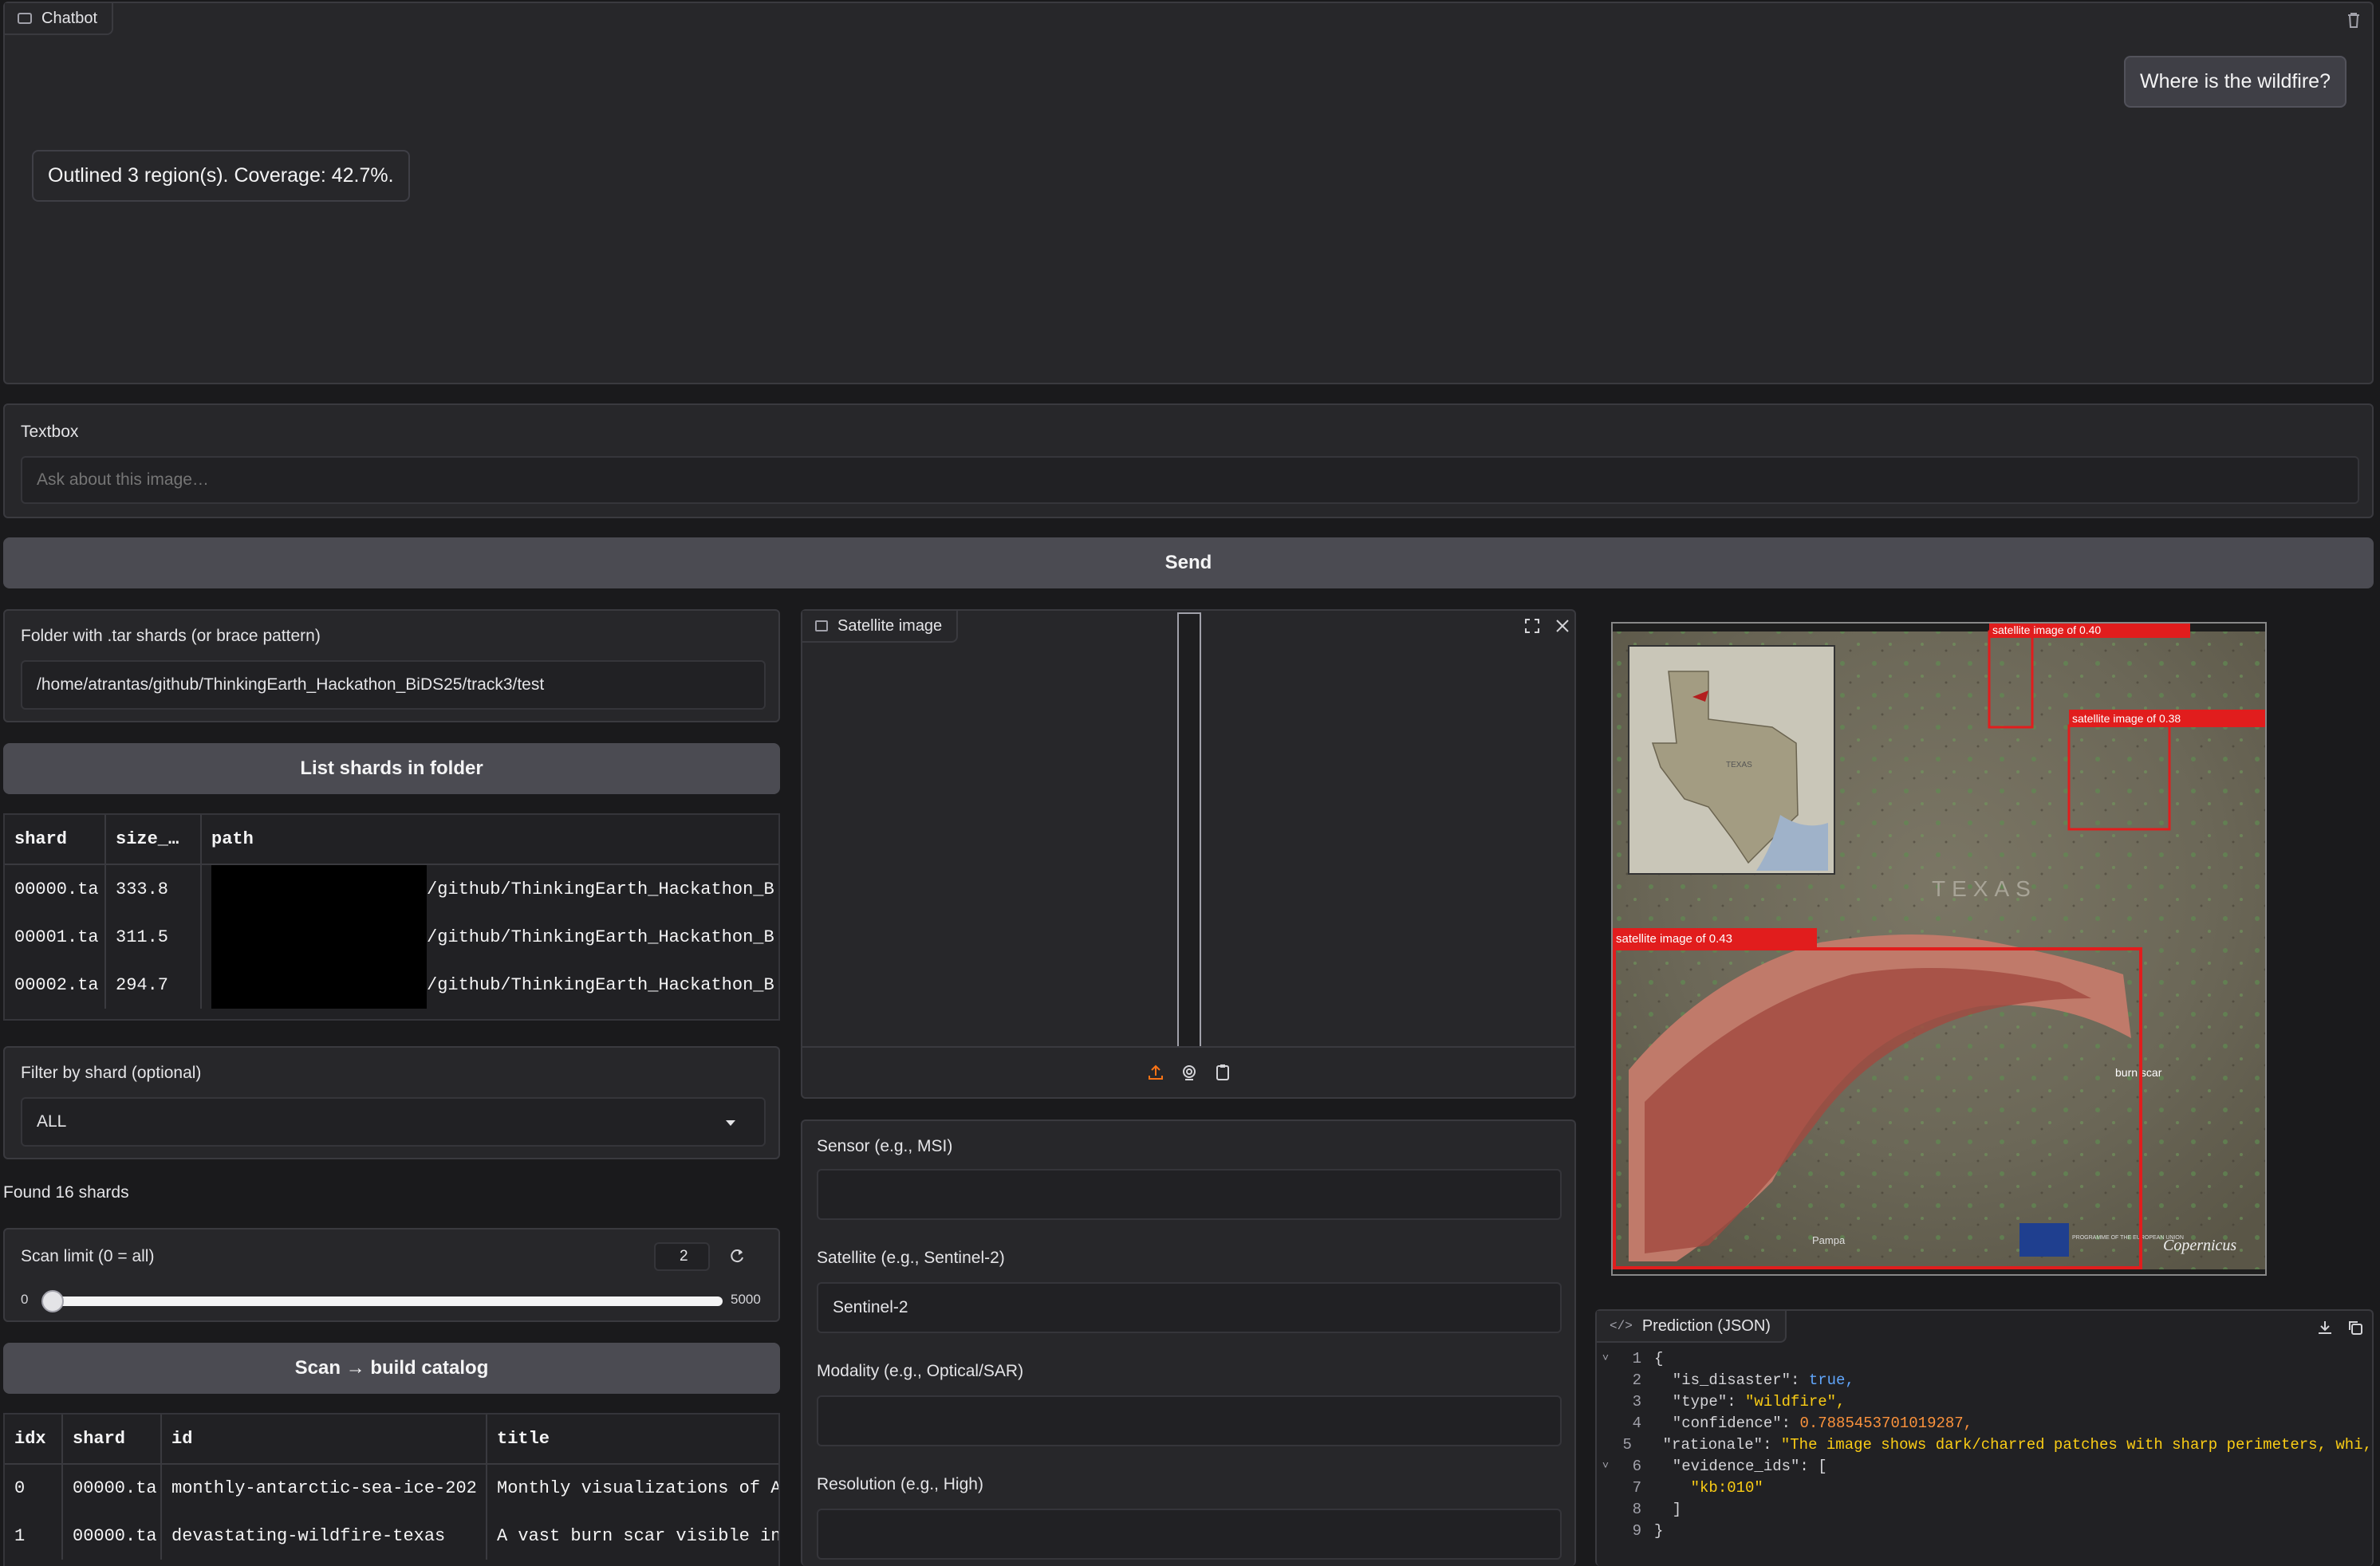 Image resolution: width=2380 pixels, height=1566 pixels. I want to click on user-message: Where is the wildfire?, so click(2235, 82).